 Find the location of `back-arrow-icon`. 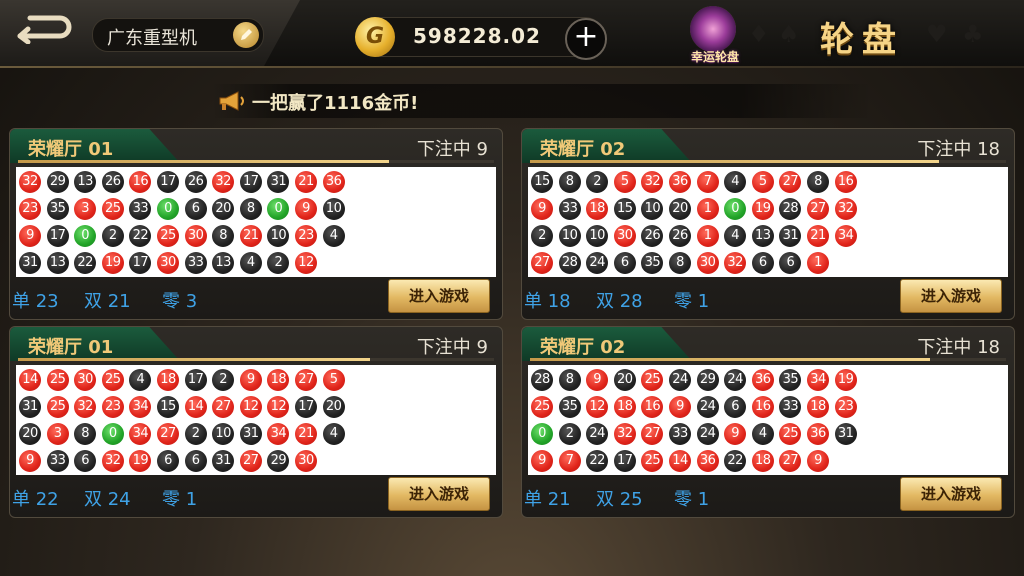

back-arrow-icon is located at coordinates (44, 30).